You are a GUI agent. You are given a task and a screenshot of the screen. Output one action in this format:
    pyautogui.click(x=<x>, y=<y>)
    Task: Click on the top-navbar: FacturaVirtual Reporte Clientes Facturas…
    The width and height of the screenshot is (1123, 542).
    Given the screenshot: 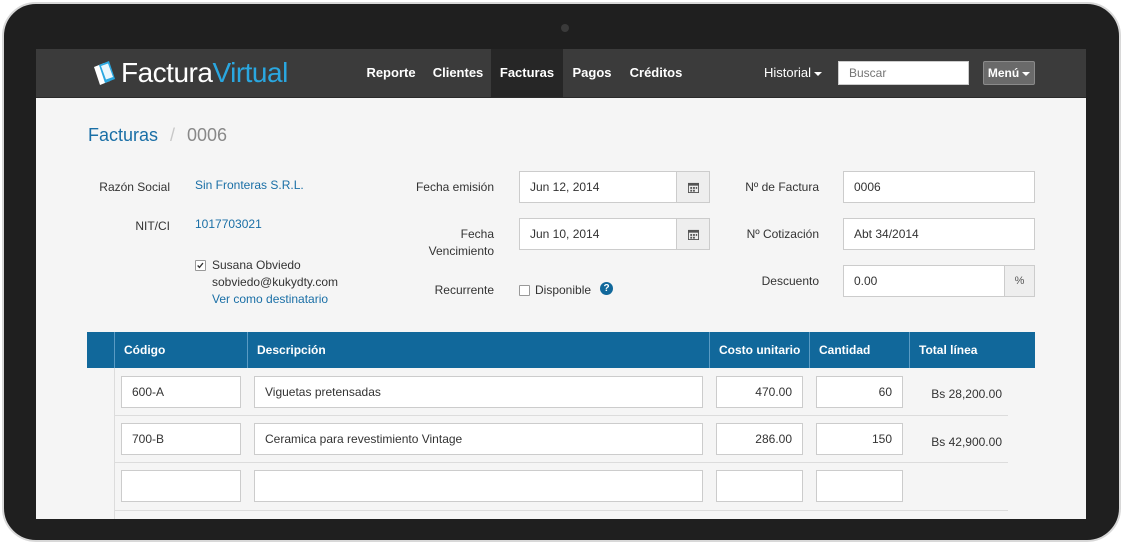 What is the action you would take?
    pyautogui.click(x=561, y=73)
    